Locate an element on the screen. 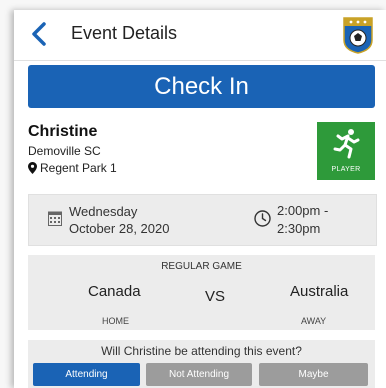  role-badge: PLAYER is located at coordinates (346, 151).